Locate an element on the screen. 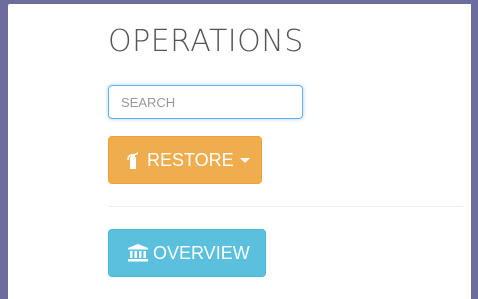 The width and height of the screenshot is (478, 299). bank-icon is located at coordinates (138, 253).